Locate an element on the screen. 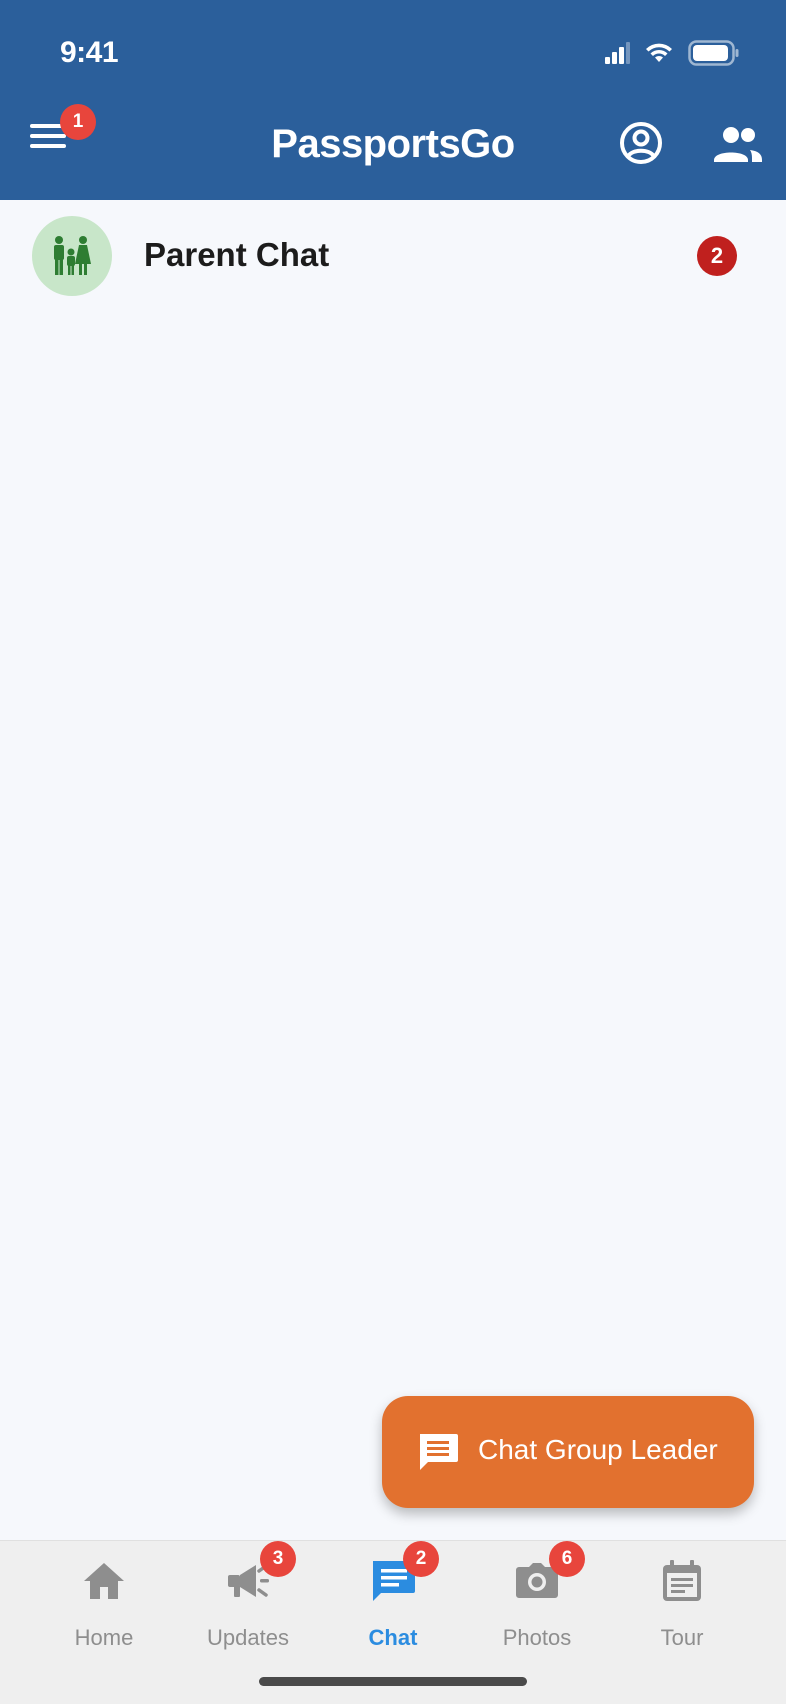 Image resolution: width=786 pixels, height=1704 pixels. family-icon is located at coordinates (72, 255).